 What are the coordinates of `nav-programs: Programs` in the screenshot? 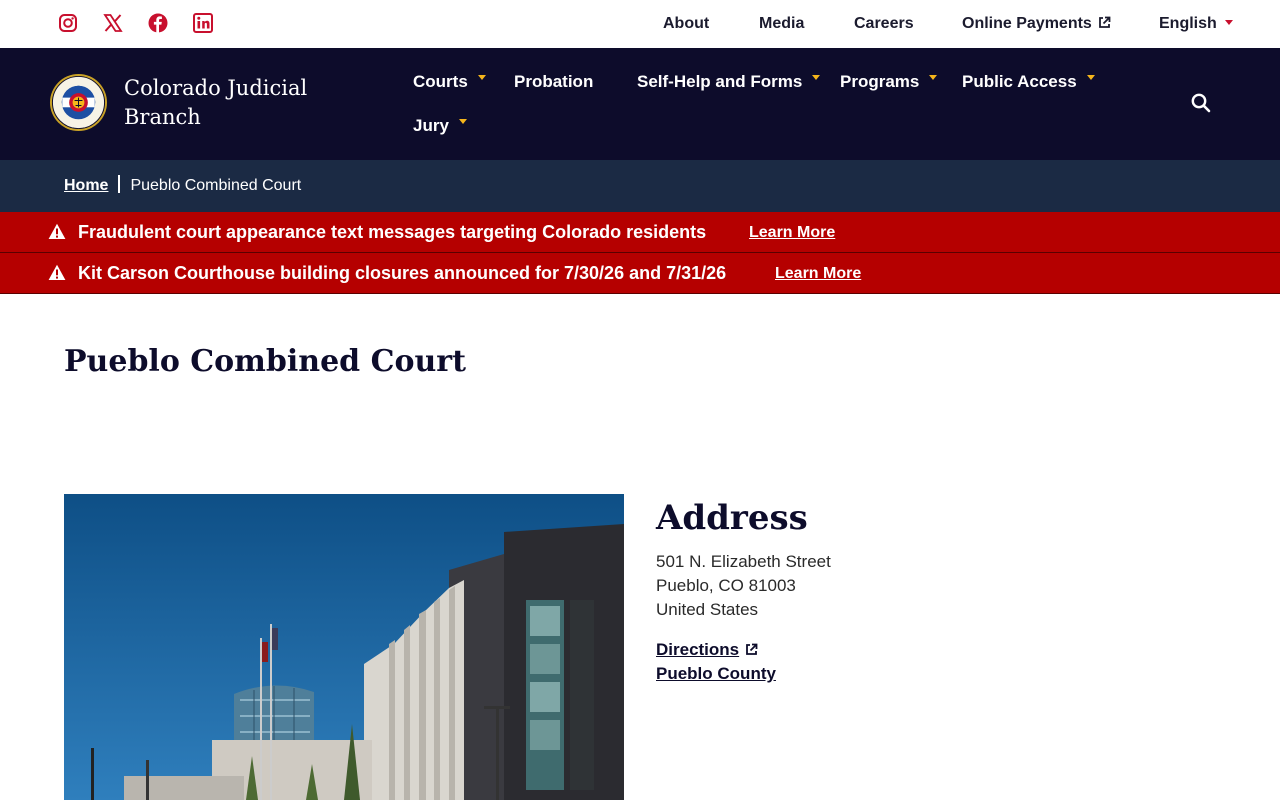 It's located at (889, 82).